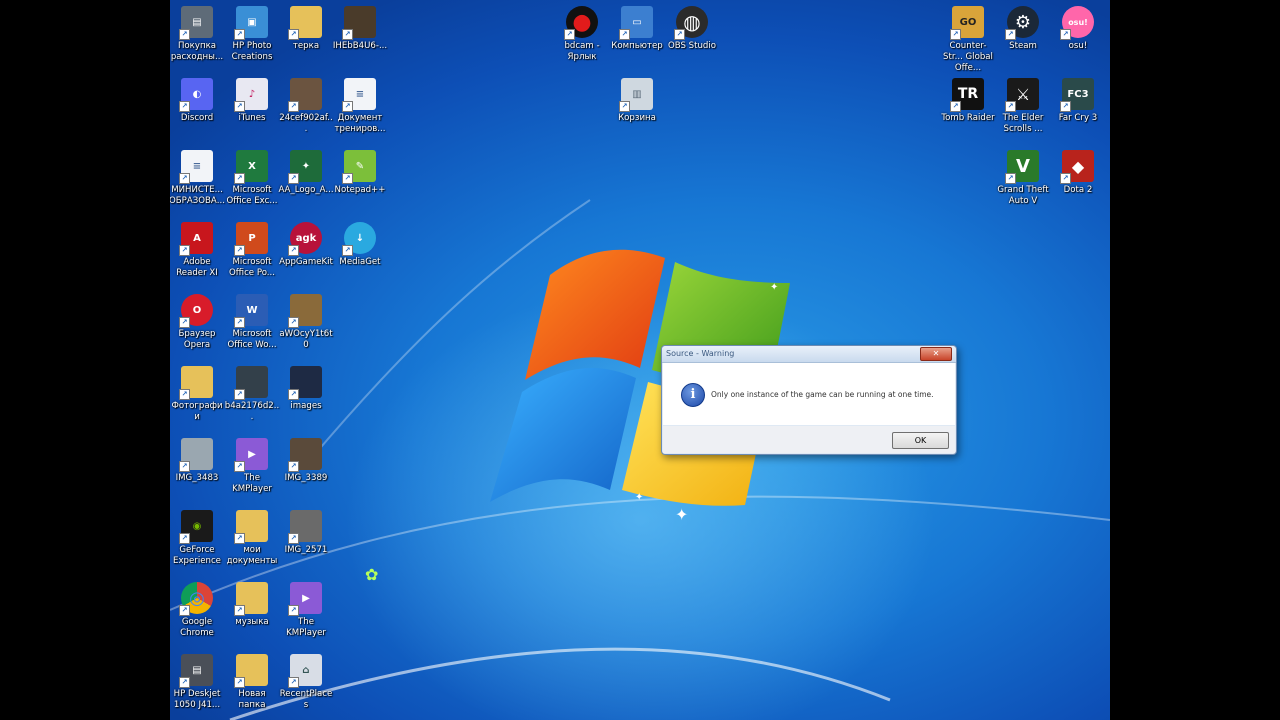  I want to click on desktop-icon-photos: ↗ Фотографии, so click(197, 394).